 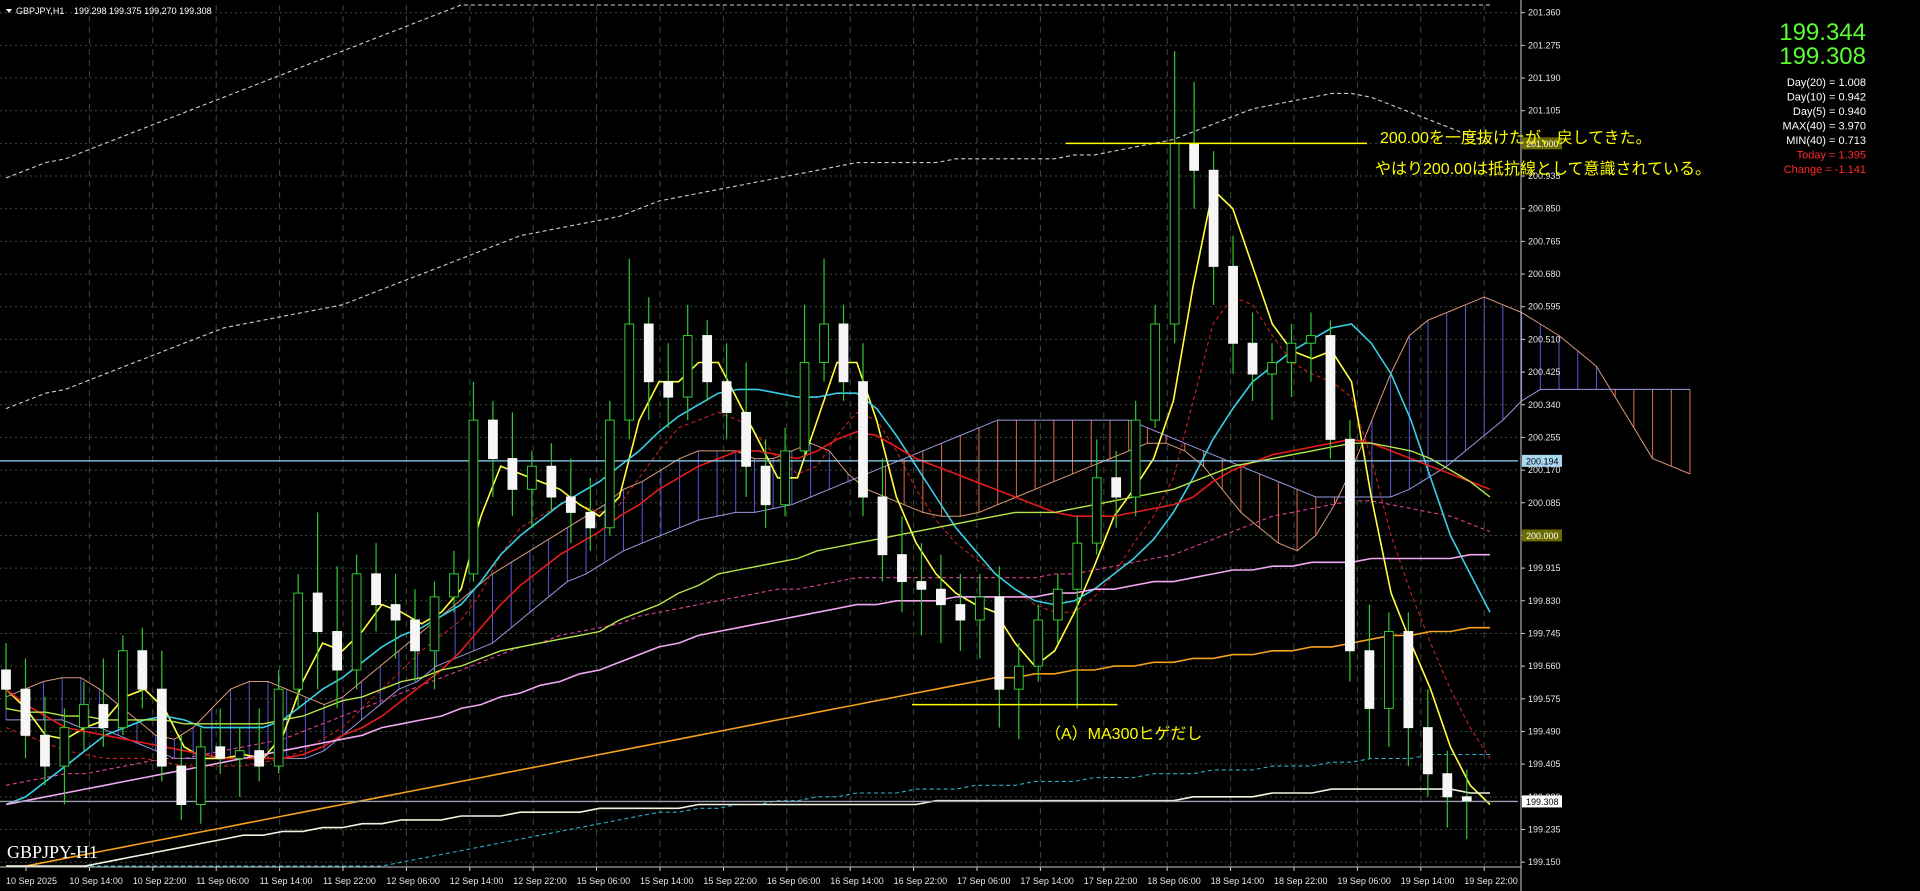 I want to click on y-tick-label: 199.745, so click(x=1544, y=633).